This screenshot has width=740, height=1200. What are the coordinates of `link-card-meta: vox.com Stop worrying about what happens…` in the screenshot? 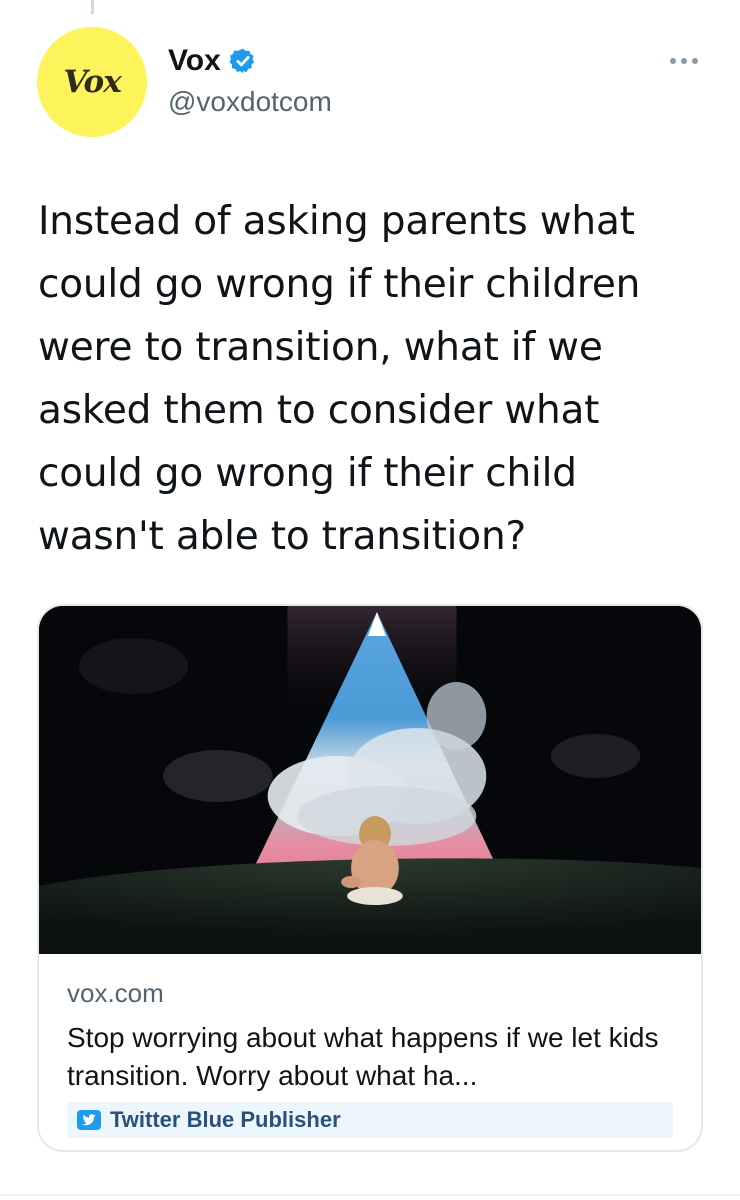 It's located at (370, 1036).